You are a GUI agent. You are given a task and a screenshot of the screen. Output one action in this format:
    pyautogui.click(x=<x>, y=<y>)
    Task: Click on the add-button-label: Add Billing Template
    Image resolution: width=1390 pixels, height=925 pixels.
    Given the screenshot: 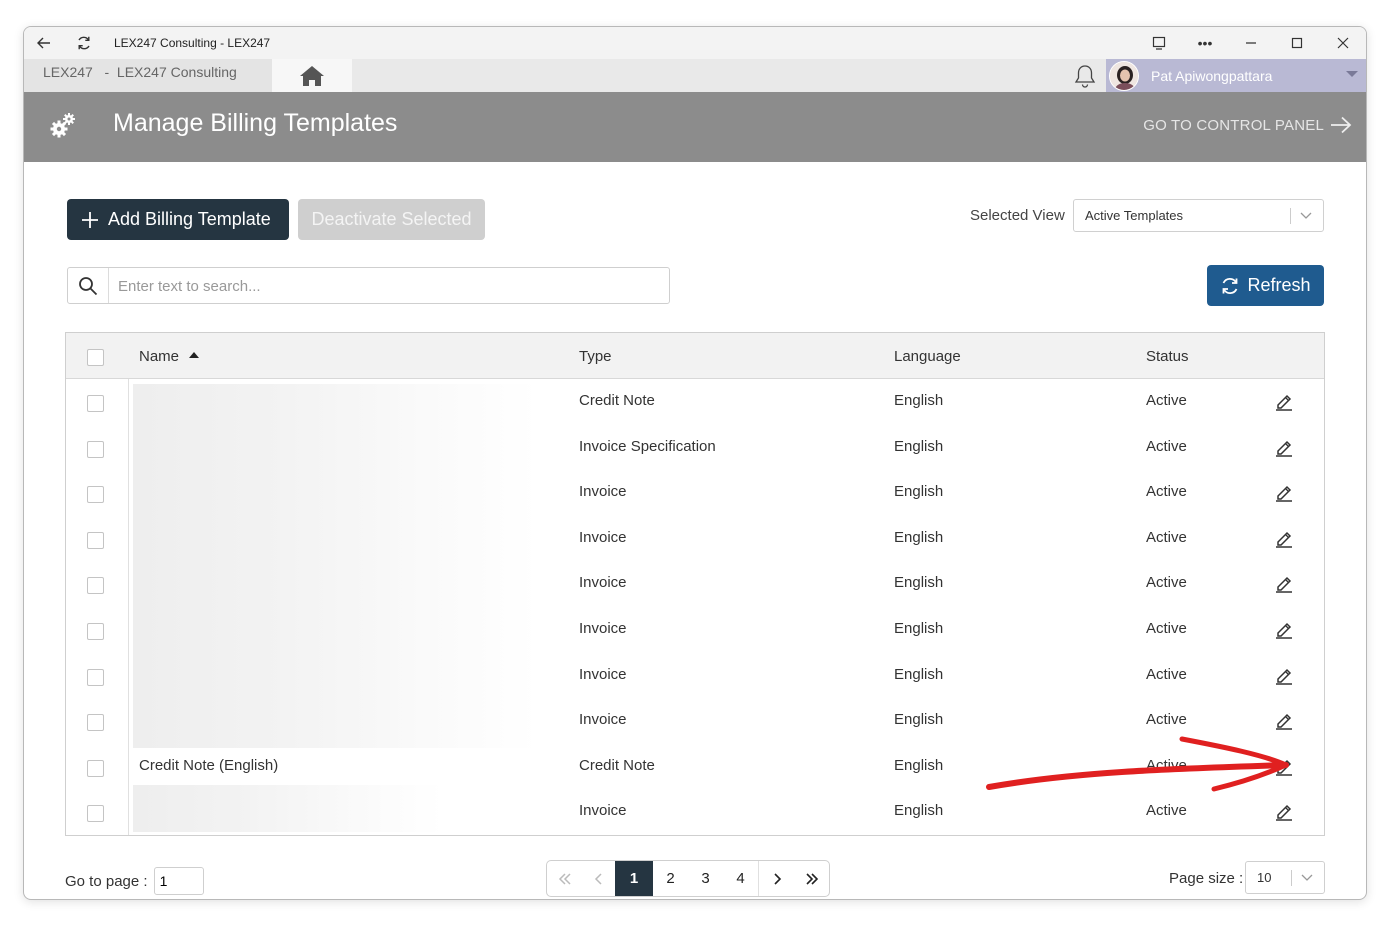 What is the action you would take?
    pyautogui.click(x=189, y=219)
    